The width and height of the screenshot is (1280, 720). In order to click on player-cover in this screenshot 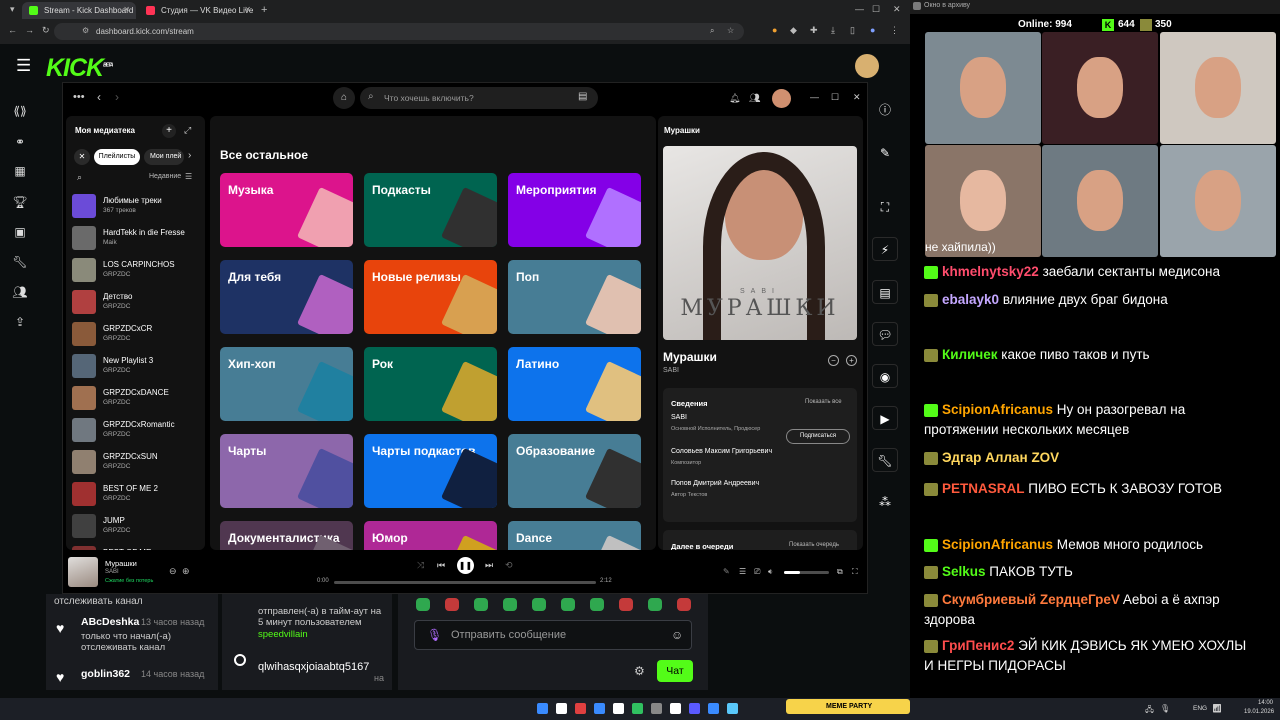, I will do `click(83, 572)`.